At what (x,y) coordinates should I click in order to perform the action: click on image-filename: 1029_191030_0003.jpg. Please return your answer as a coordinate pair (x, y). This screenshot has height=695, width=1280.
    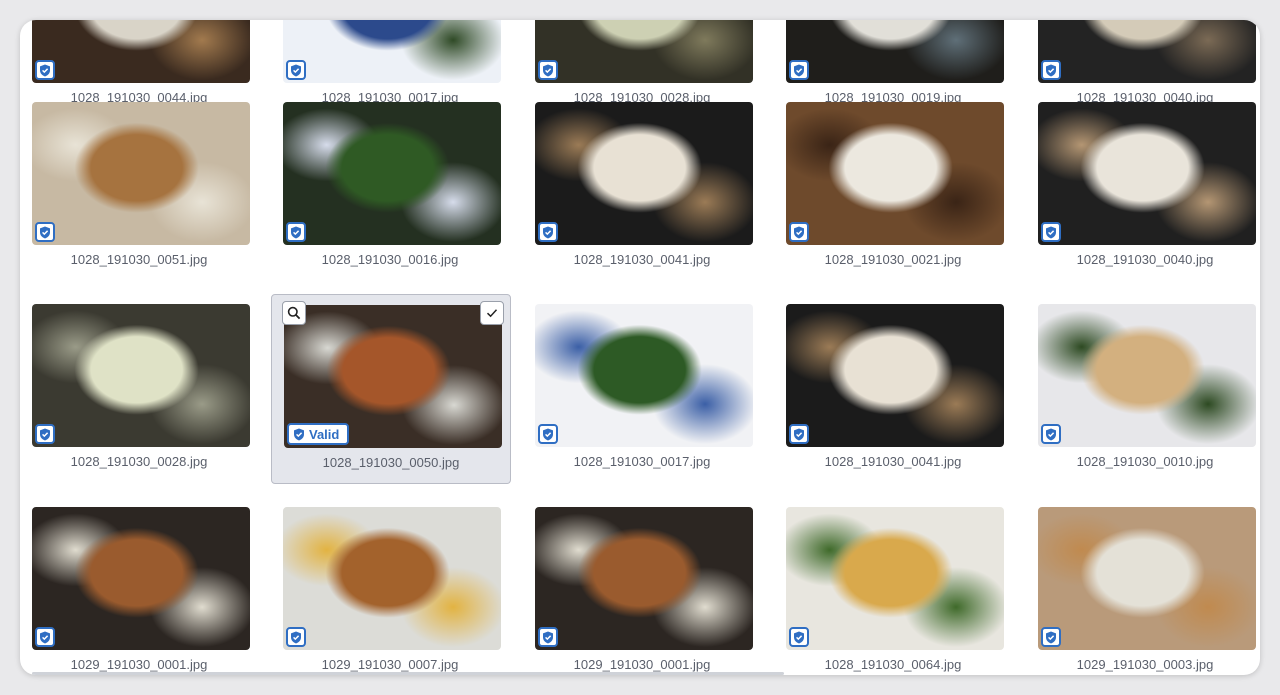
    Looking at the image, I should click on (1145, 664).